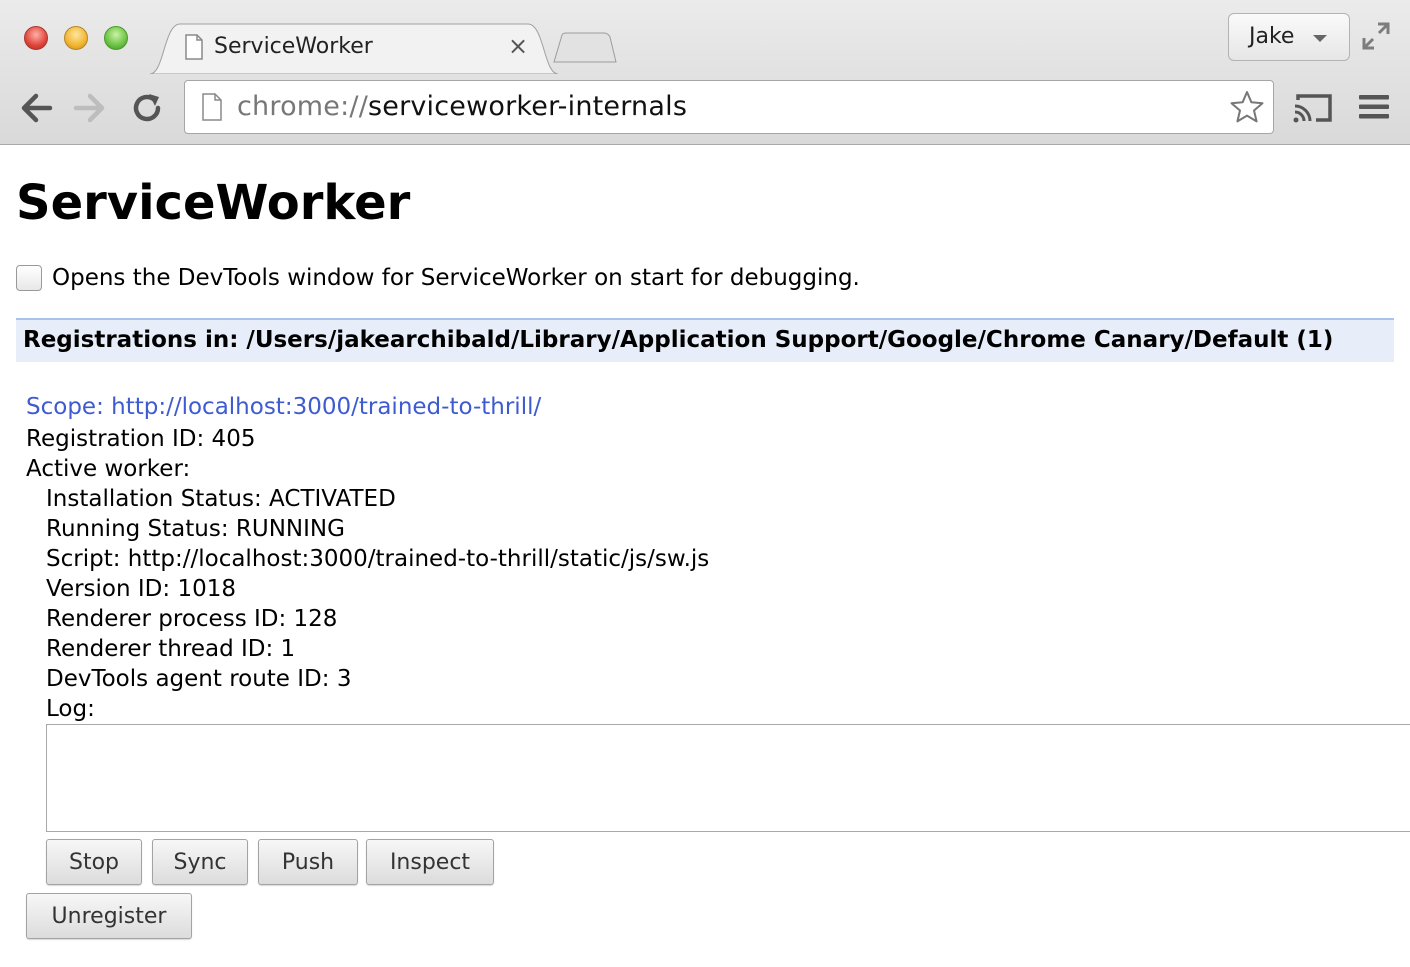  Describe the element at coordinates (430, 862) in the screenshot. I see `inspect-button: Inspect` at that location.